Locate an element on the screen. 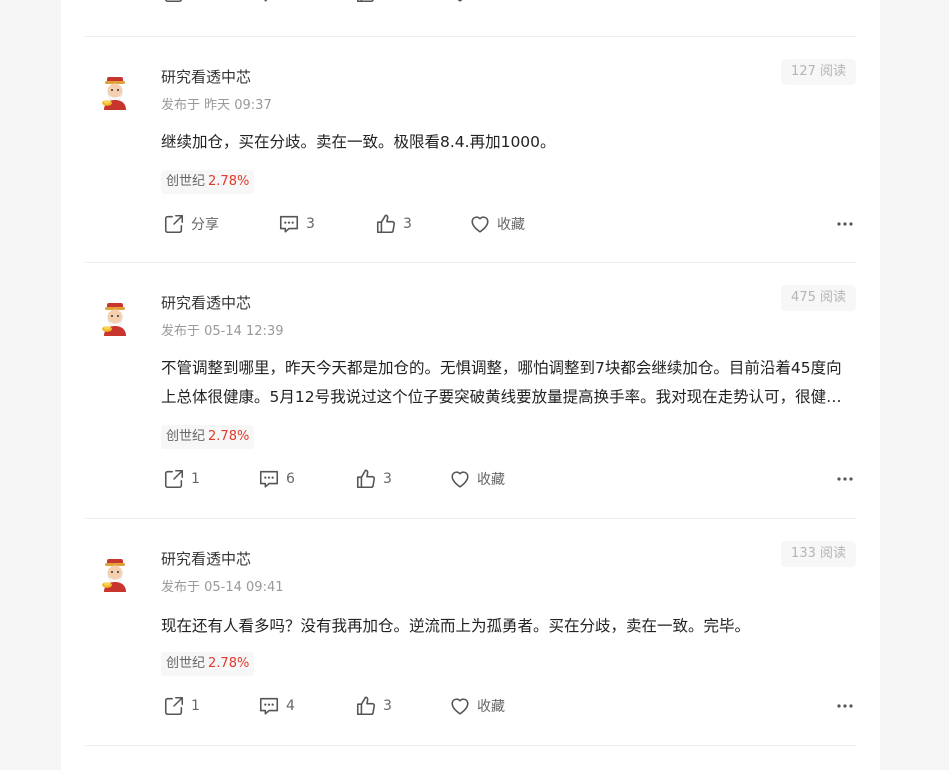 This screenshot has width=949, height=770. post-content: 现在还有人看多吗？没有我再加仓。逆流而上为孤勇者。买在分歧，卖在一致。完毕。 is located at coordinates (508, 626).